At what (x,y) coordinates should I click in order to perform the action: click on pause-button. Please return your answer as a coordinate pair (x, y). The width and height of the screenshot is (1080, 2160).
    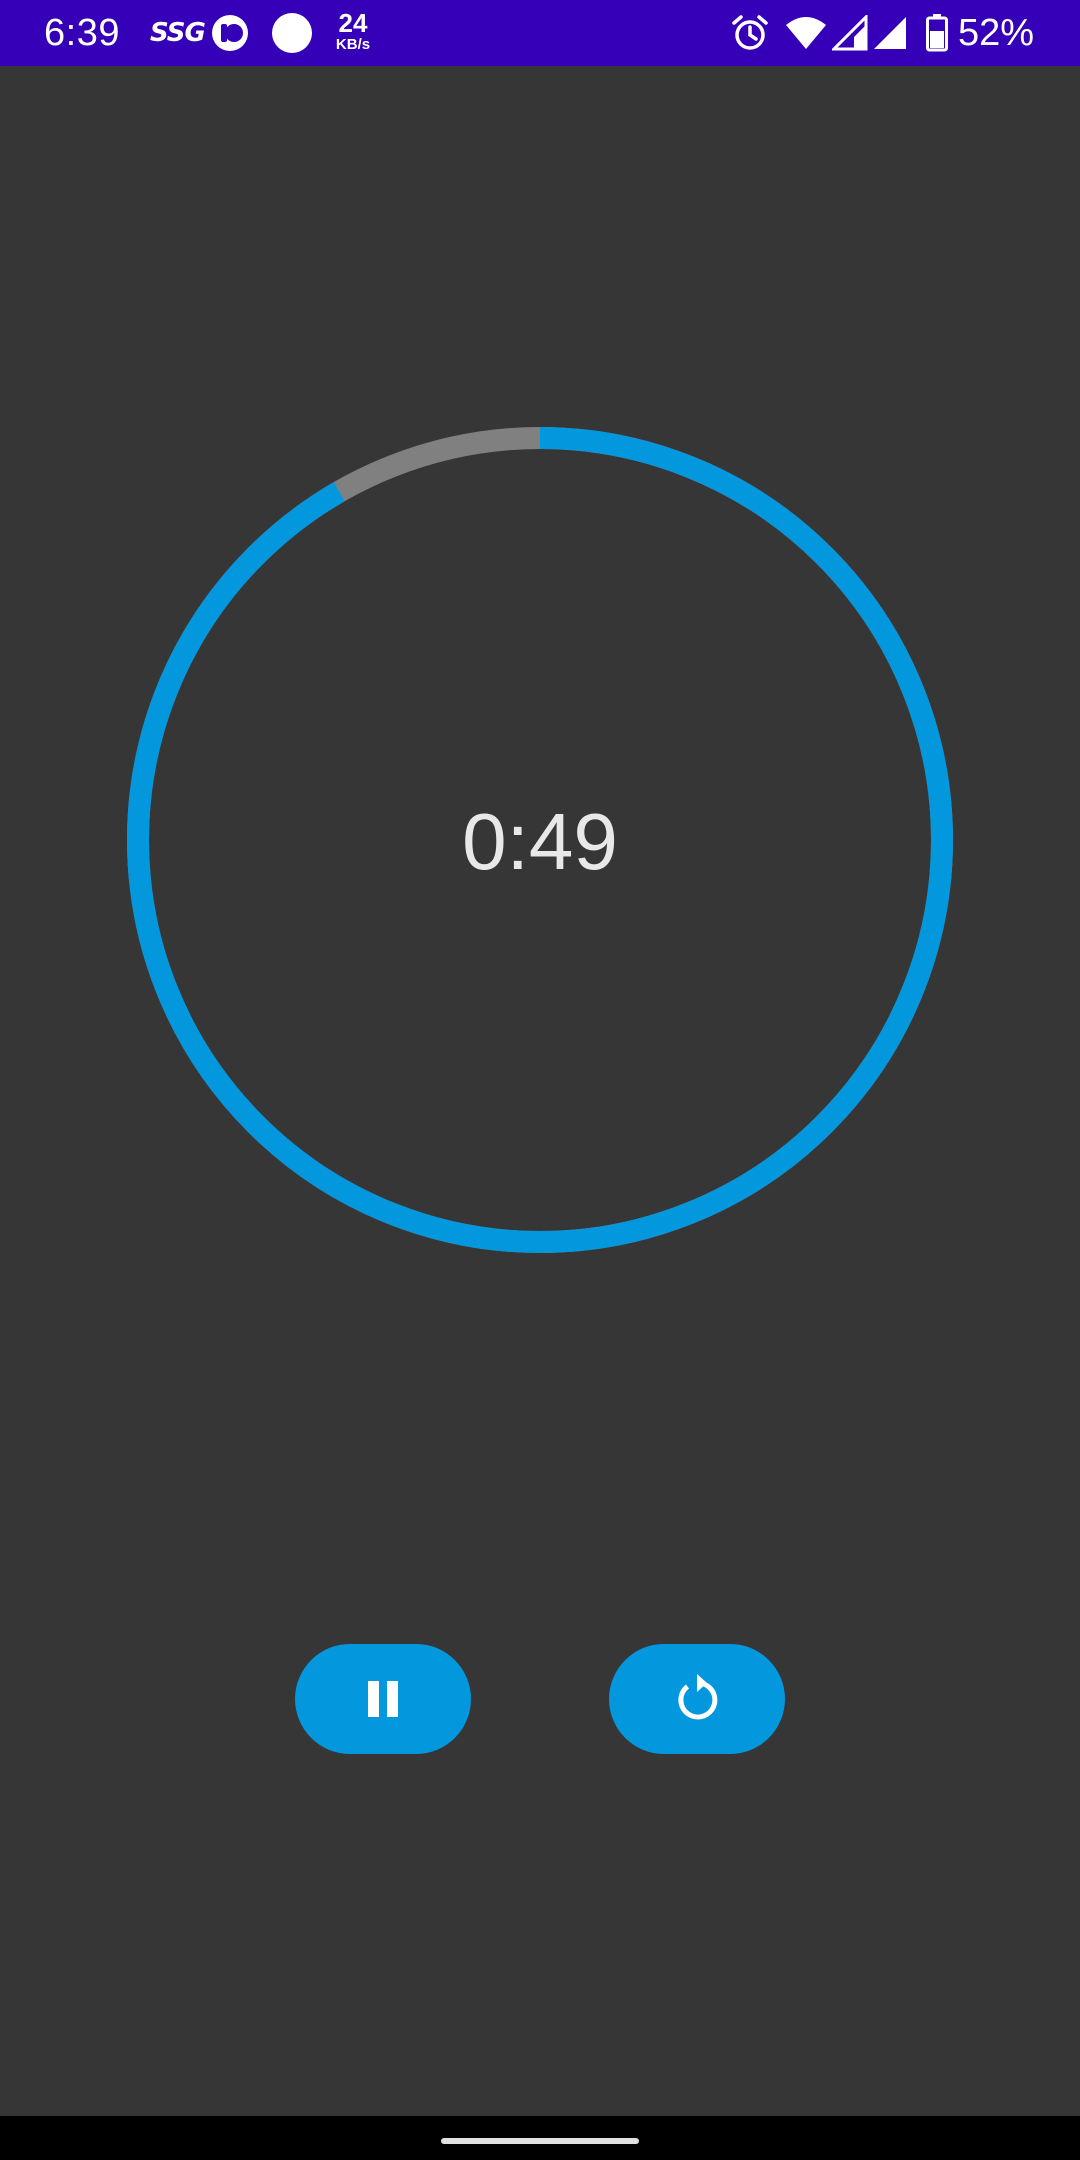
    Looking at the image, I should click on (383, 1699).